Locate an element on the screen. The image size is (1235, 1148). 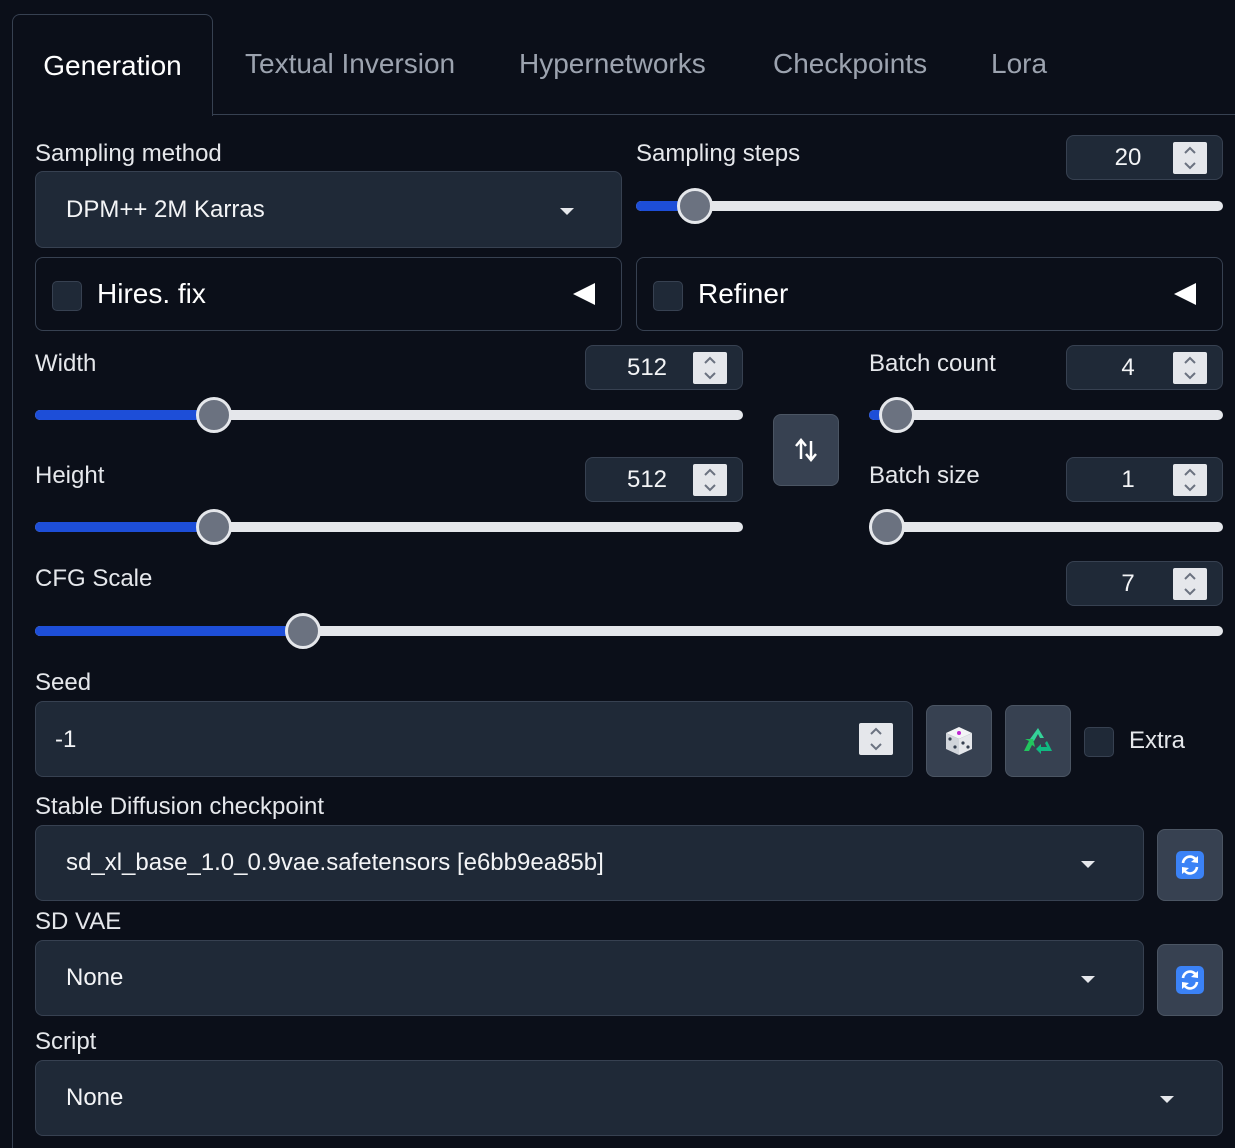
reuse-seed-button is located at coordinates (1038, 741).